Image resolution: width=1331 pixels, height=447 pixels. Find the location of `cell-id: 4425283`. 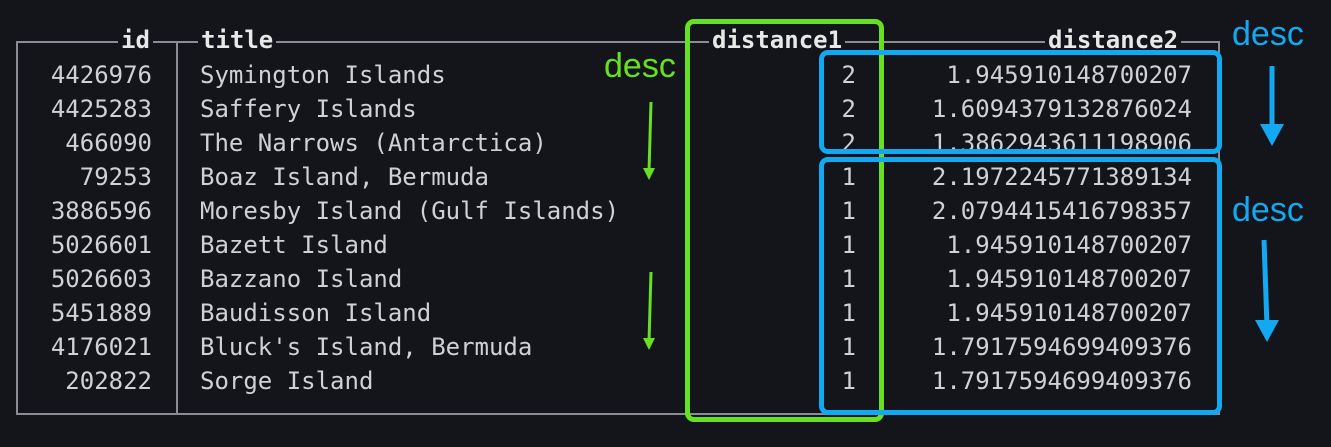

cell-id: 4425283 is located at coordinates (101, 109).